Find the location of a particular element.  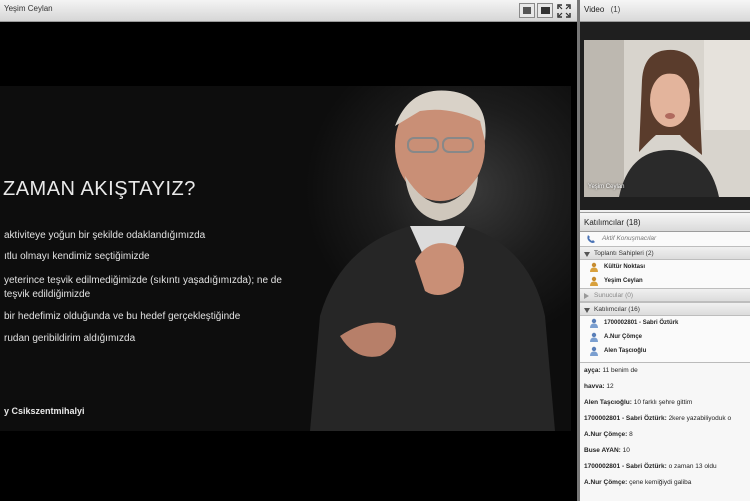

attendees-header: Katılımcılar (18) is located at coordinates (665, 222).